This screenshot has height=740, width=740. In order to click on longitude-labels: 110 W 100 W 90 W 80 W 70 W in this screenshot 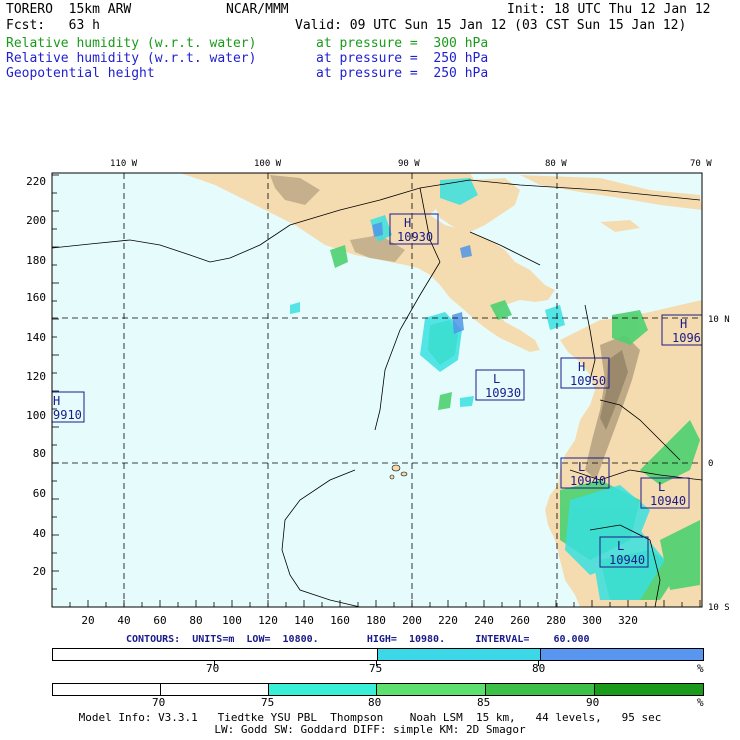, I will do `click(411, 164)`.